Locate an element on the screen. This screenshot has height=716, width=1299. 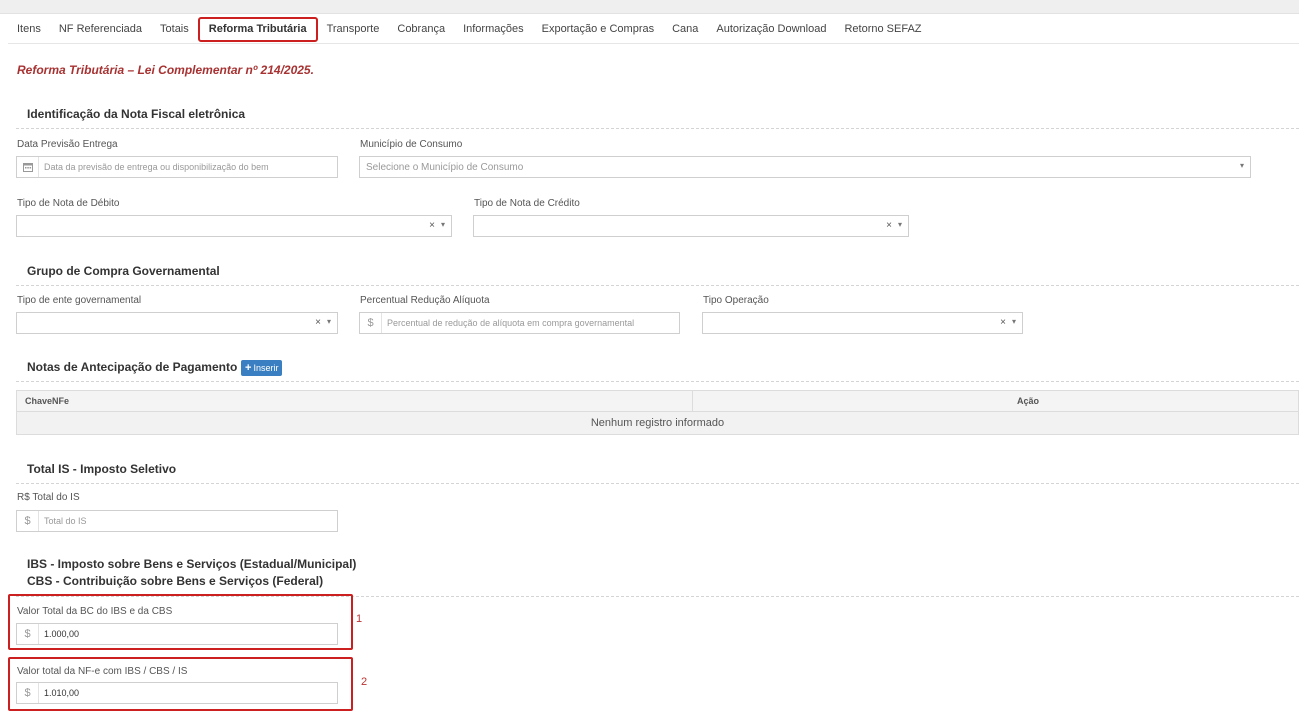
nfe-total-field: $ is located at coordinates (177, 693).